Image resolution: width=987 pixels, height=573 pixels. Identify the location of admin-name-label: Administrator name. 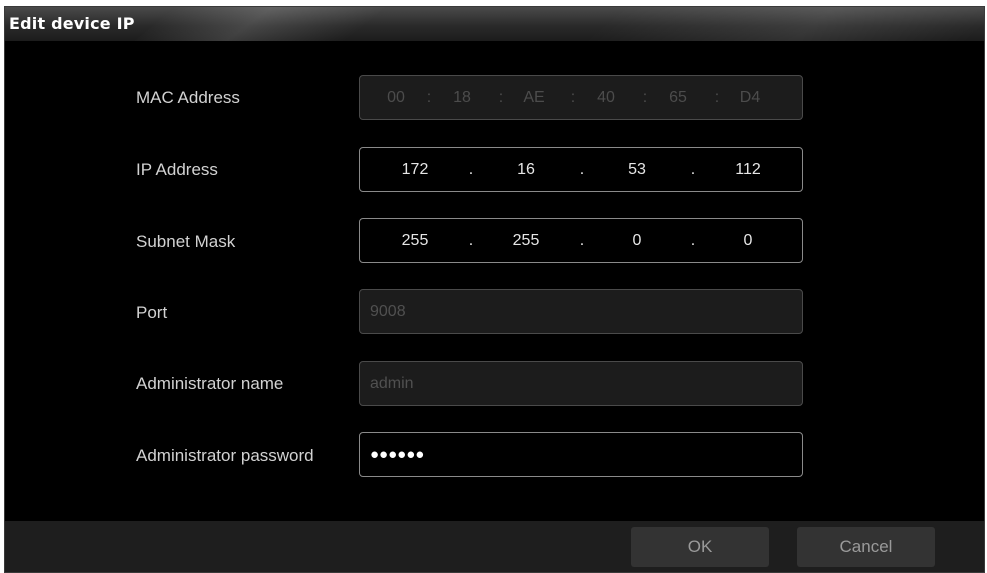
(210, 383).